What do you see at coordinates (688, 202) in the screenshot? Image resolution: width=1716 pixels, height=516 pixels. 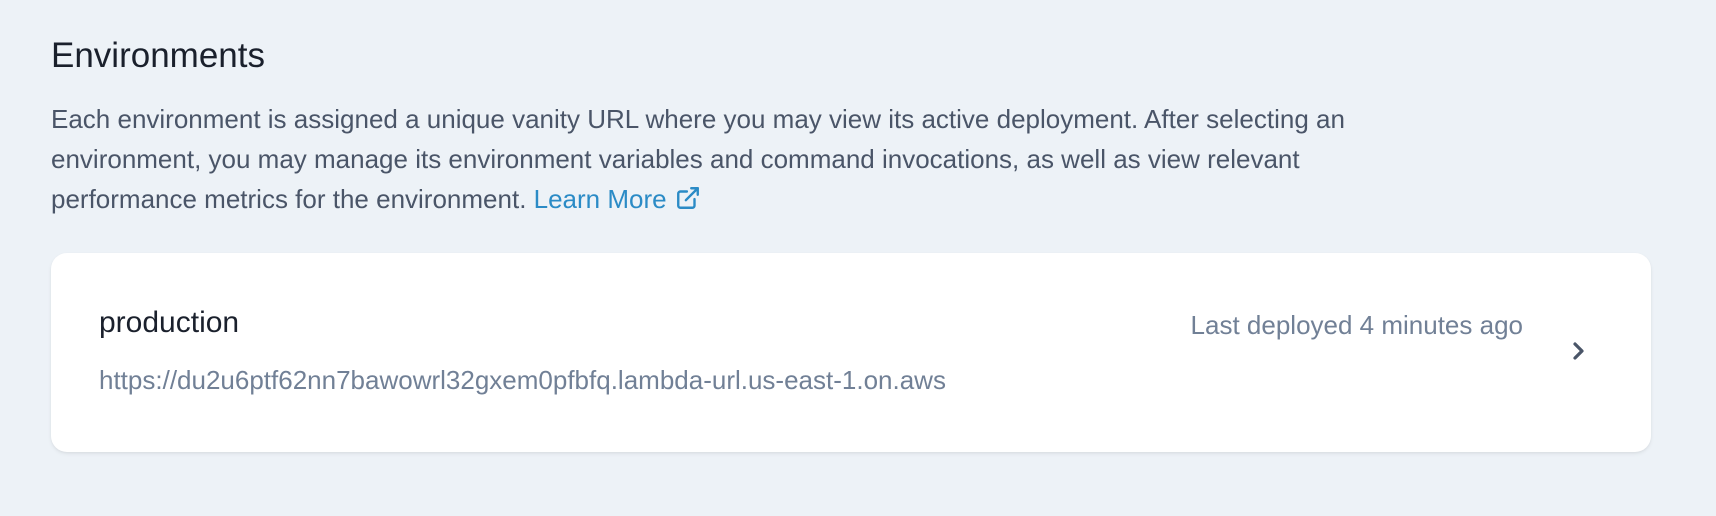 I see `external-link-icon` at bounding box center [688, 202].